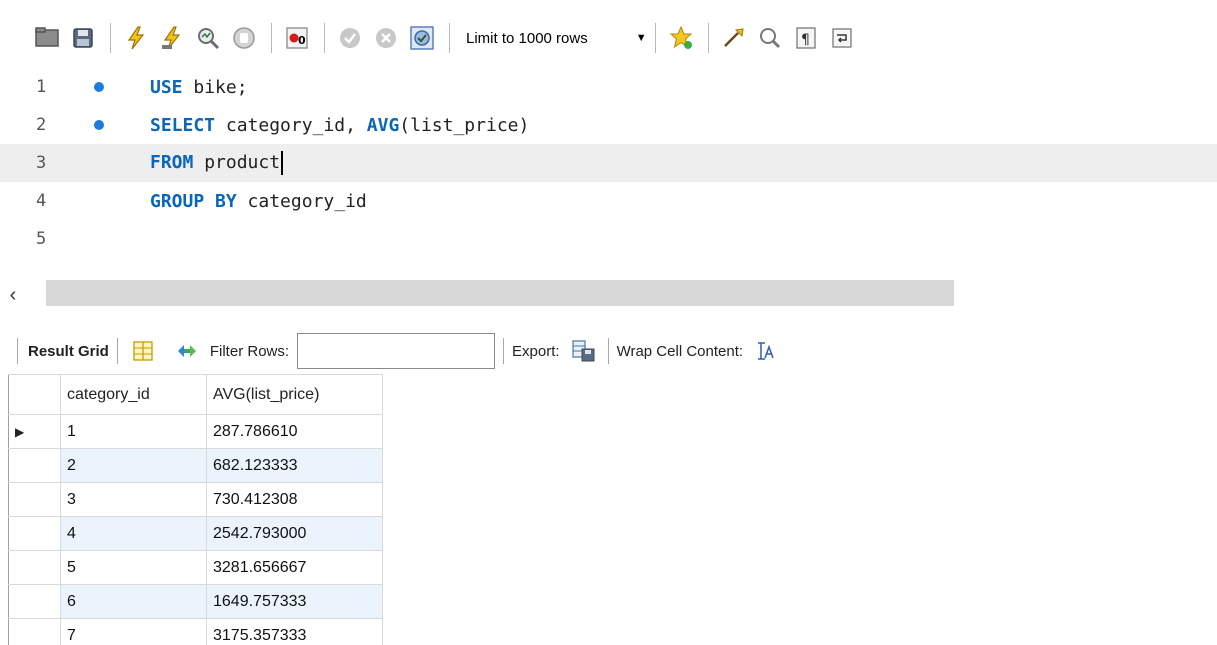 The height and width of the screenshot is (645, 1217). I want to click on row-header-corner, so click(34, 394).